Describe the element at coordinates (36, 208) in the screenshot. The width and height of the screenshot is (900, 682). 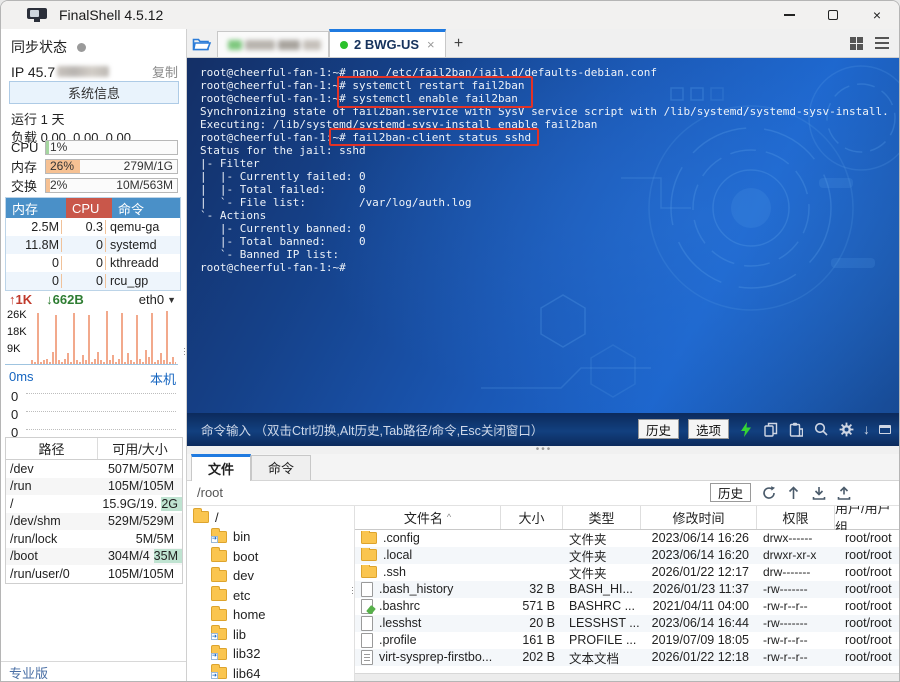
I see `process-col-memory: 内存` at that location.